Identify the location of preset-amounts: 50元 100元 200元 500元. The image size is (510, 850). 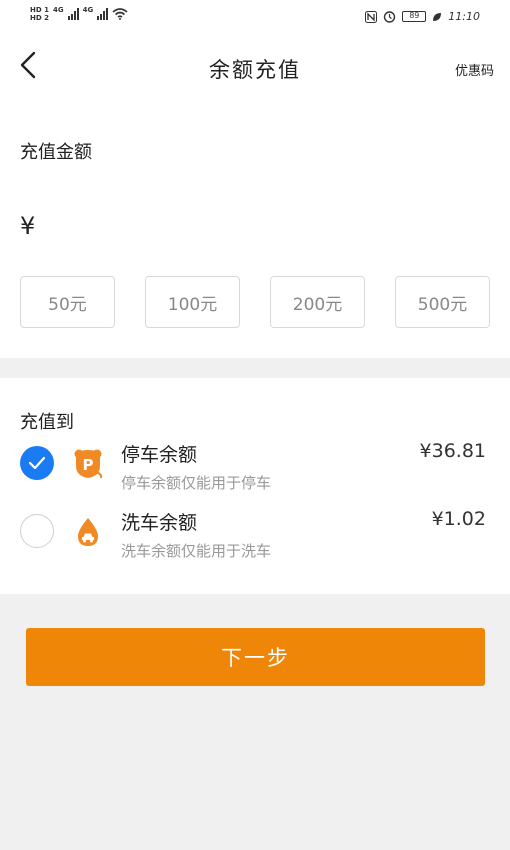
(255, 302).